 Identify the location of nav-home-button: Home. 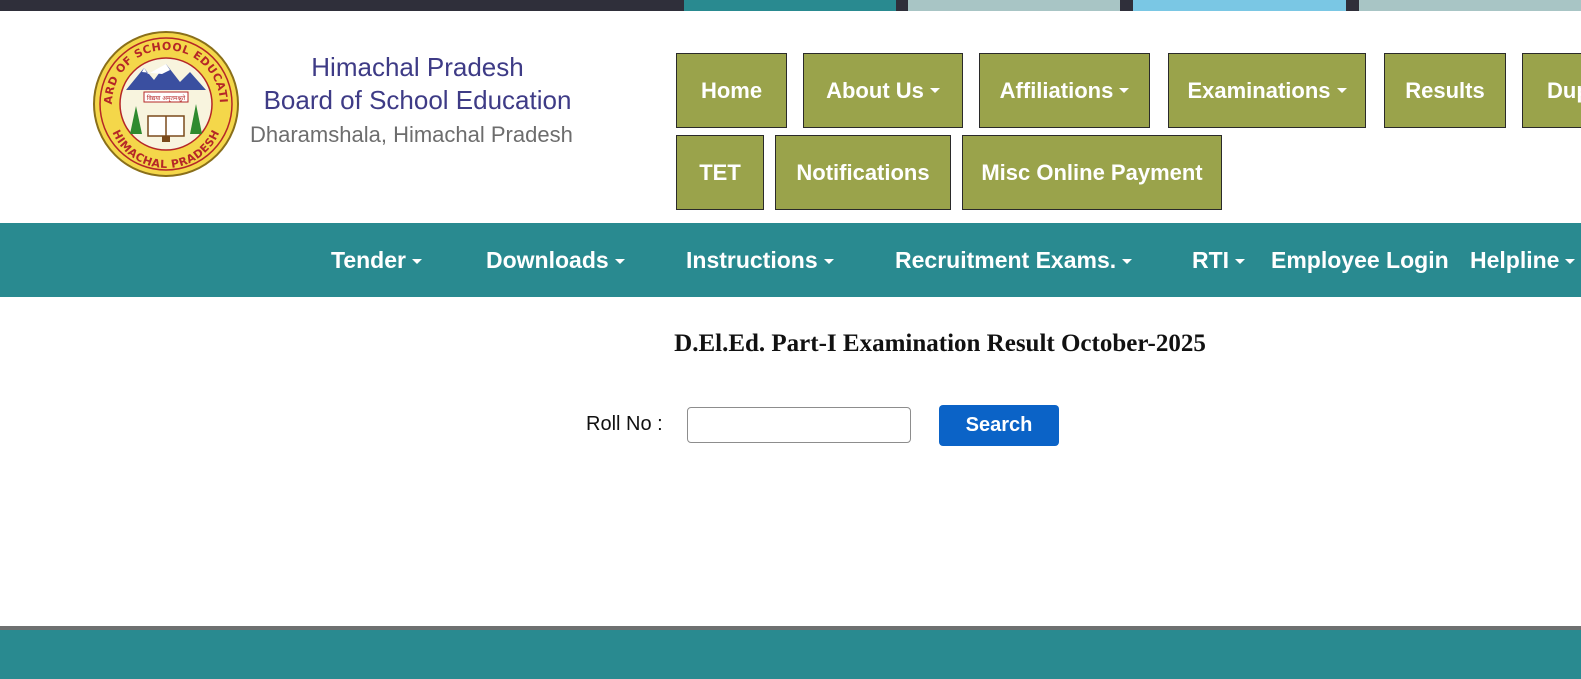
(731, 90).